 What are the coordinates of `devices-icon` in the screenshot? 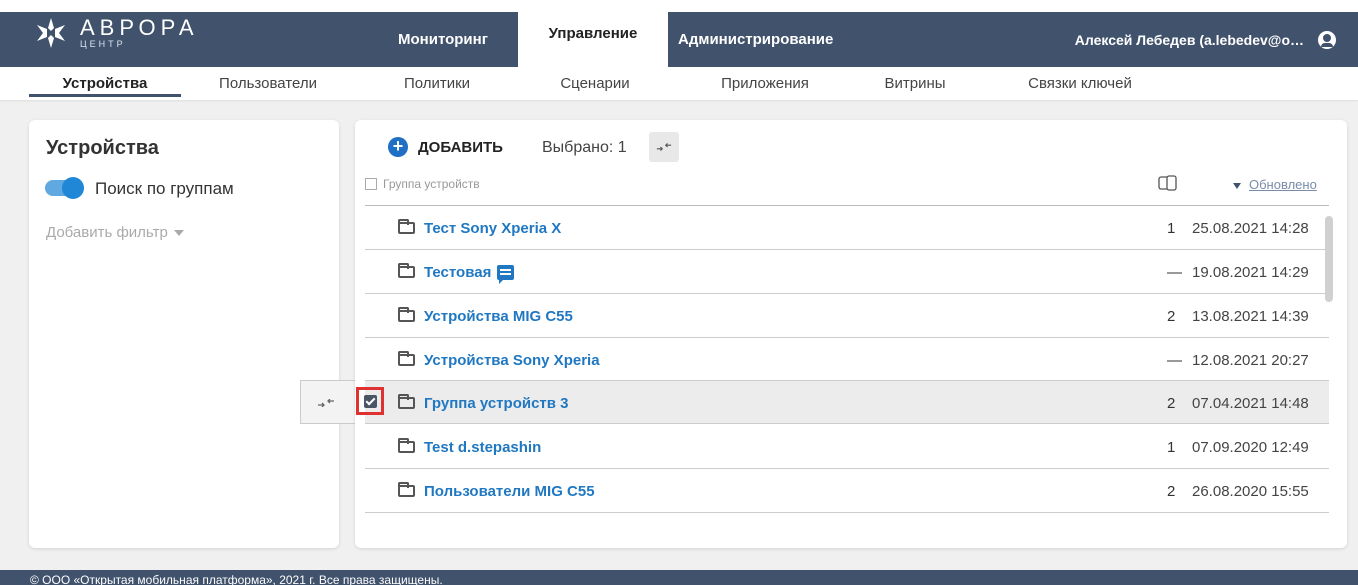 It's located at (1167, 183).